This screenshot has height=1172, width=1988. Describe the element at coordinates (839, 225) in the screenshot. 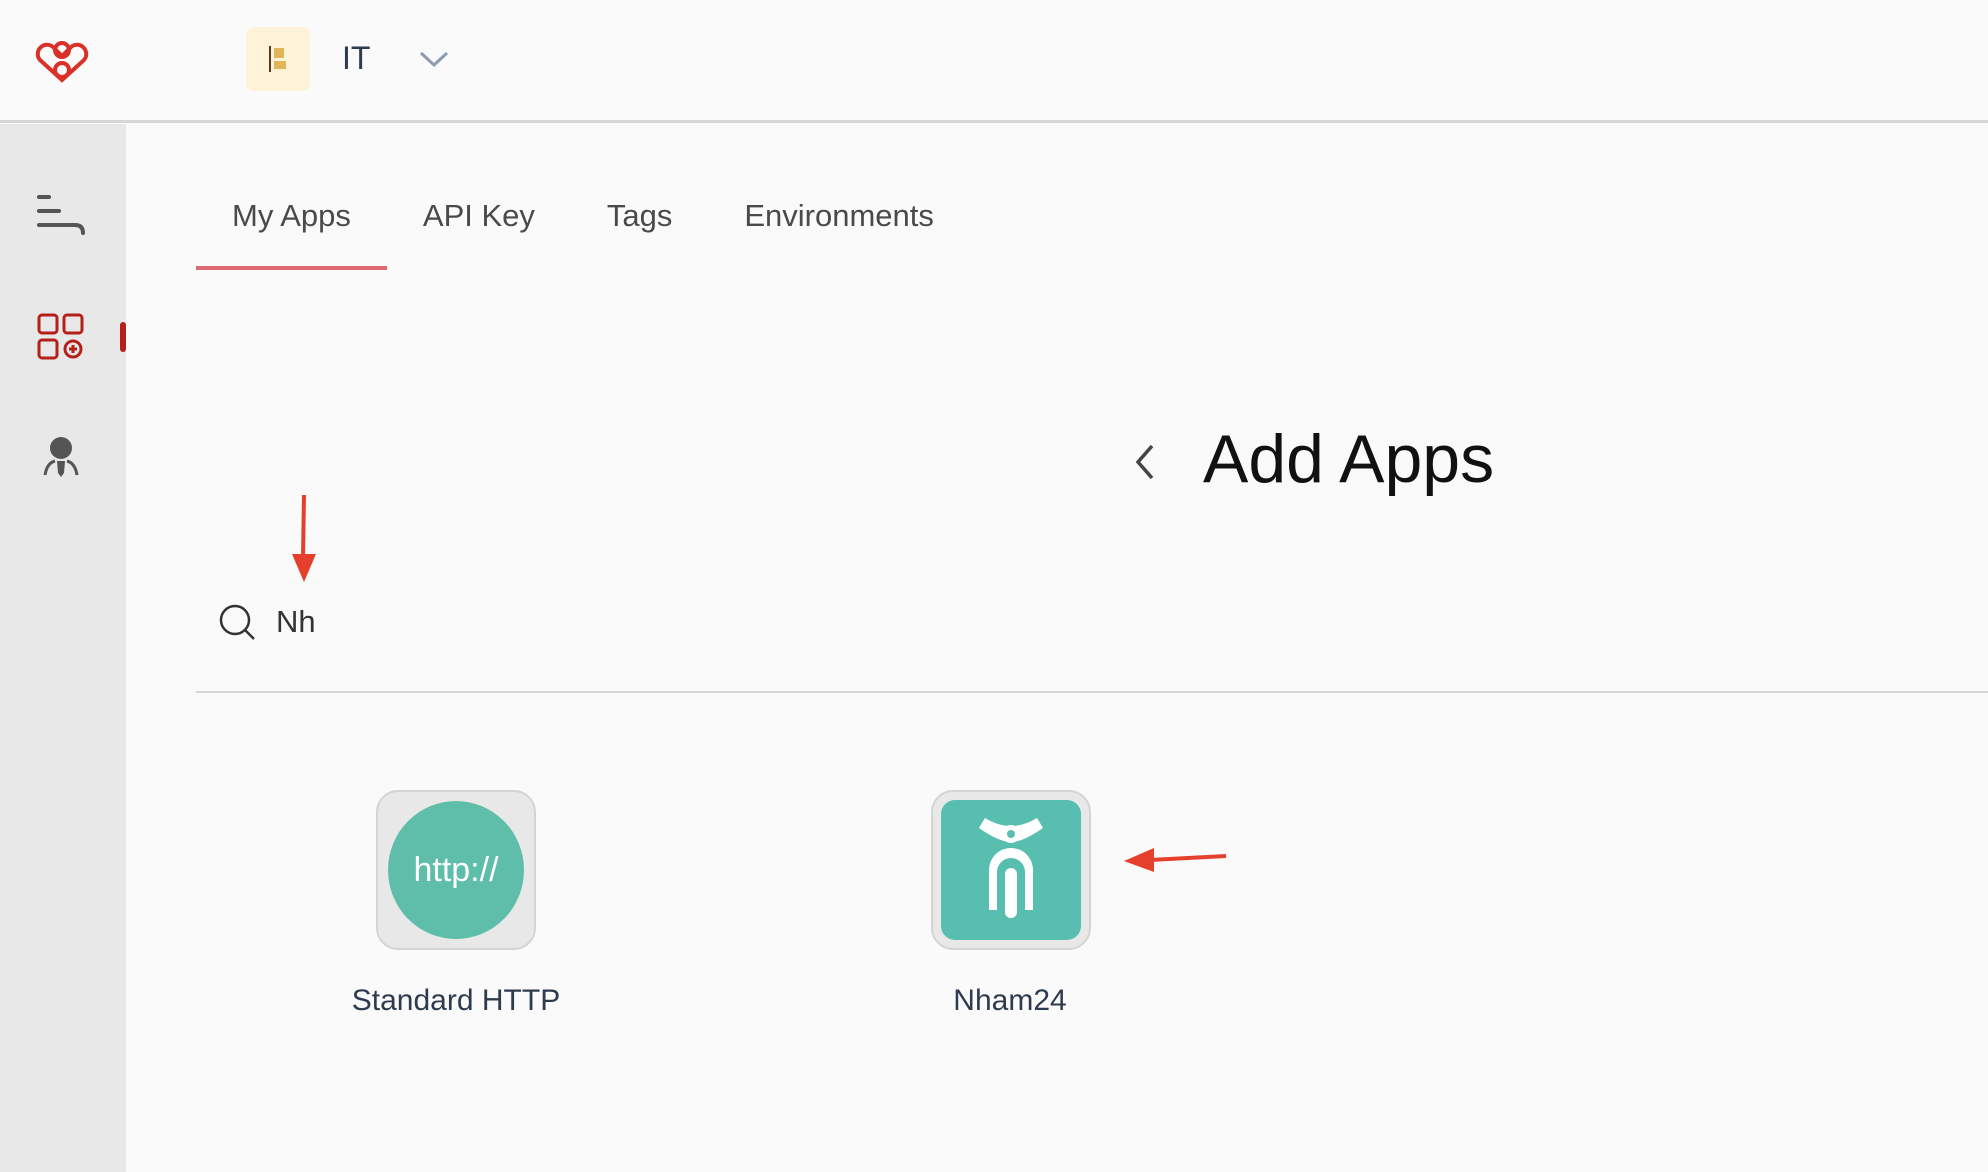

I see `tab-environments: Environments` at that location.